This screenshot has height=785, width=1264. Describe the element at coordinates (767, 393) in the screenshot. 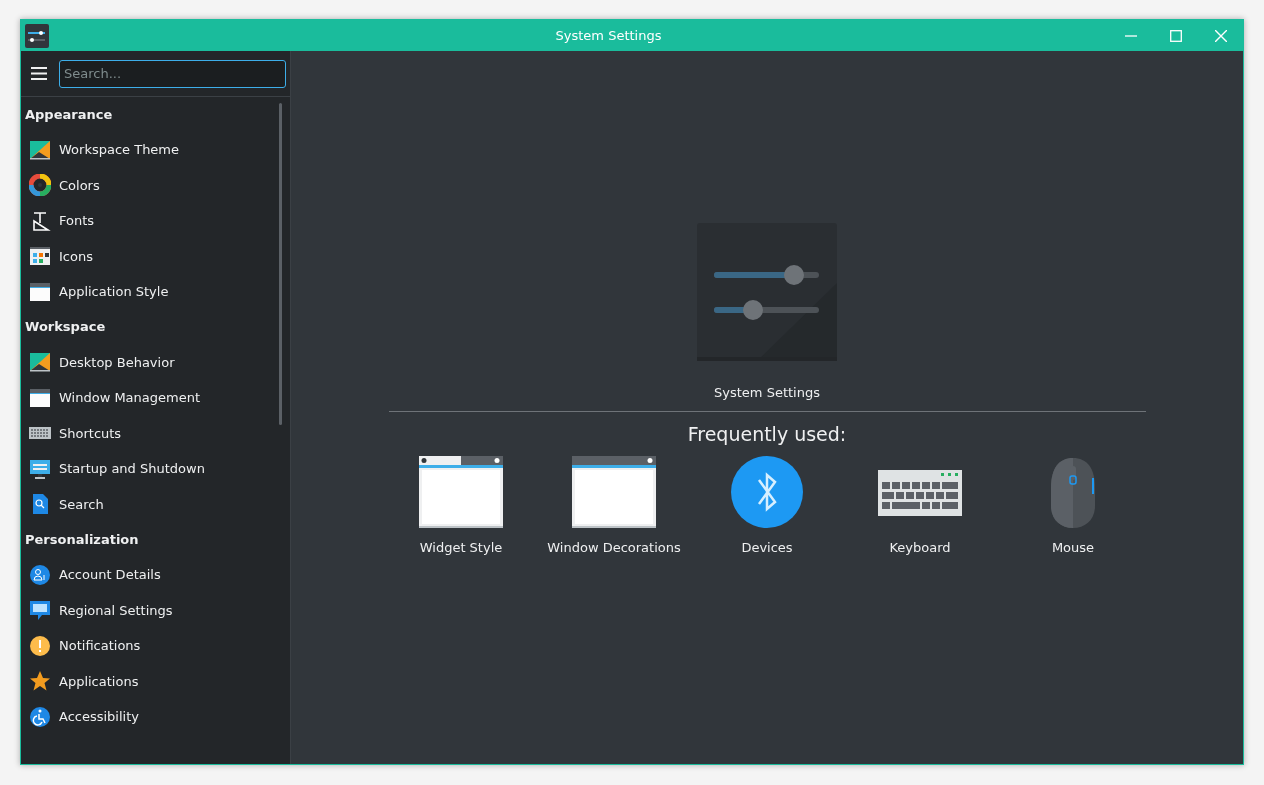

I see `app-label: System Settings` at that location.